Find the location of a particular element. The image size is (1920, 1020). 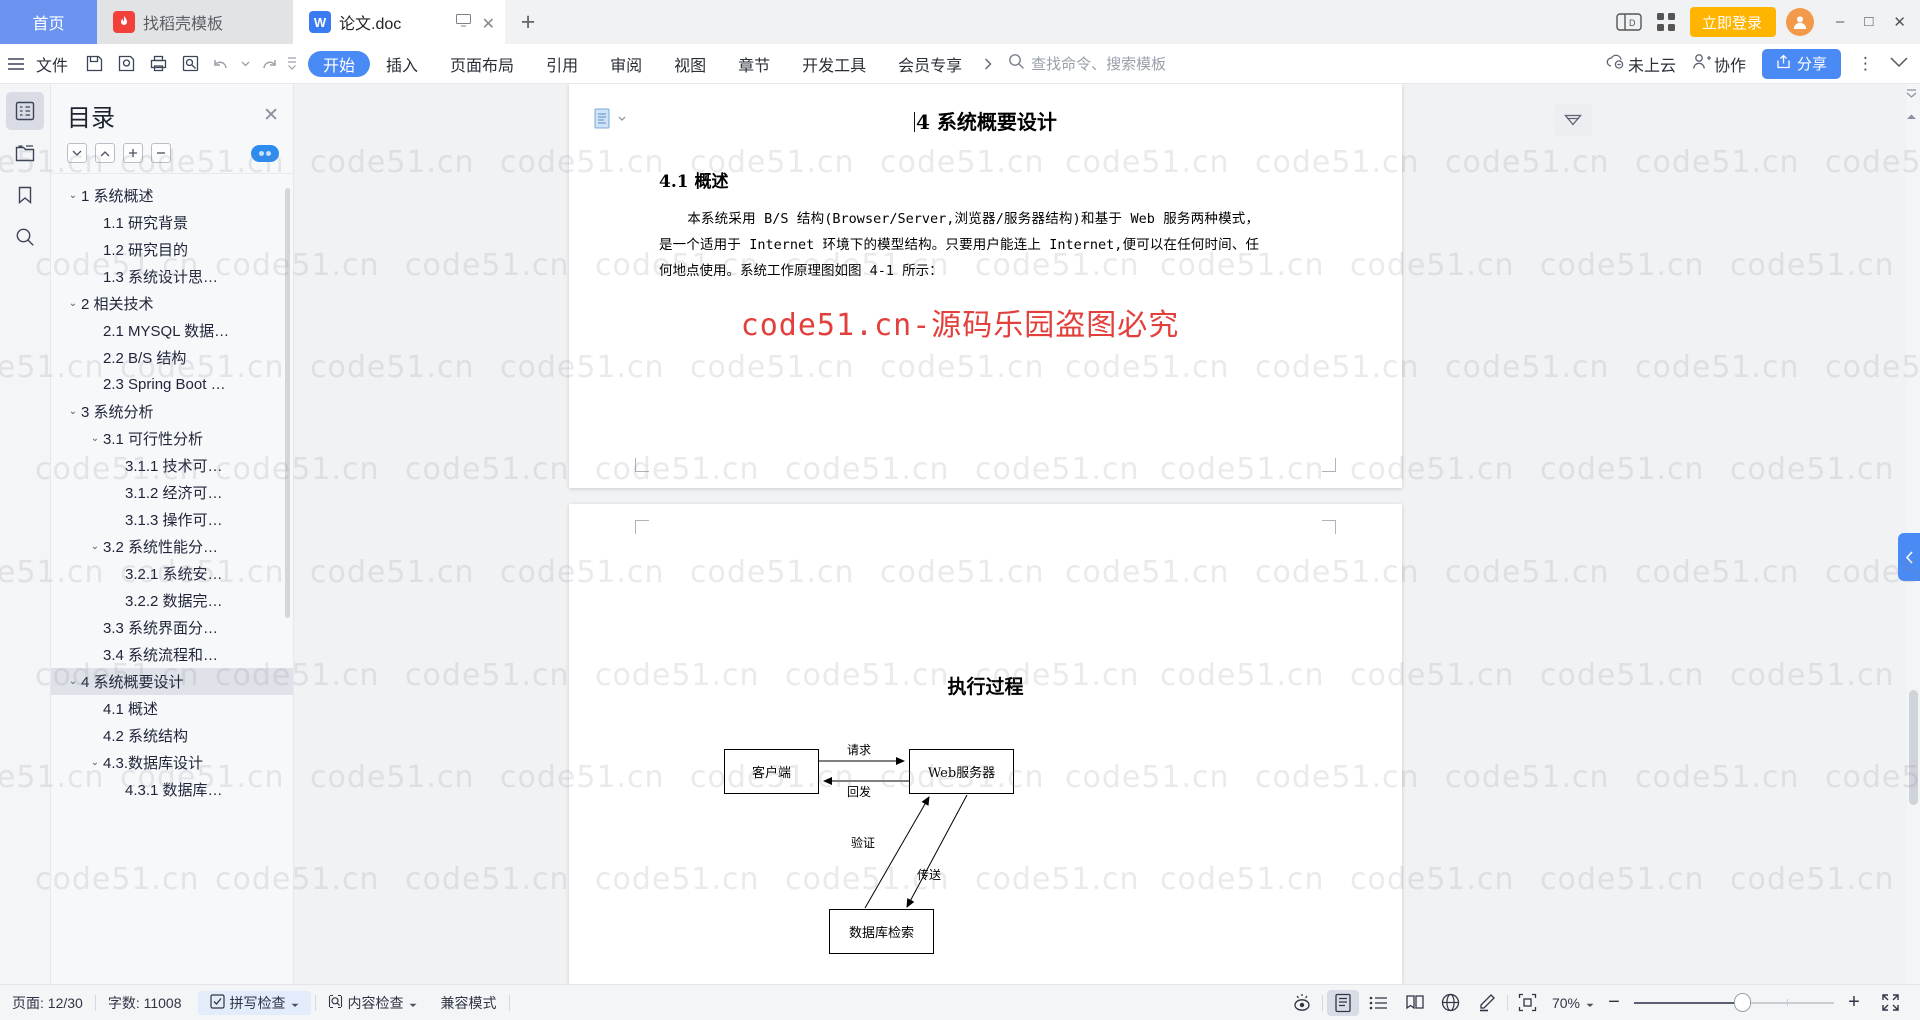

grid-apps-icon is located at coordinates (1666, 22).